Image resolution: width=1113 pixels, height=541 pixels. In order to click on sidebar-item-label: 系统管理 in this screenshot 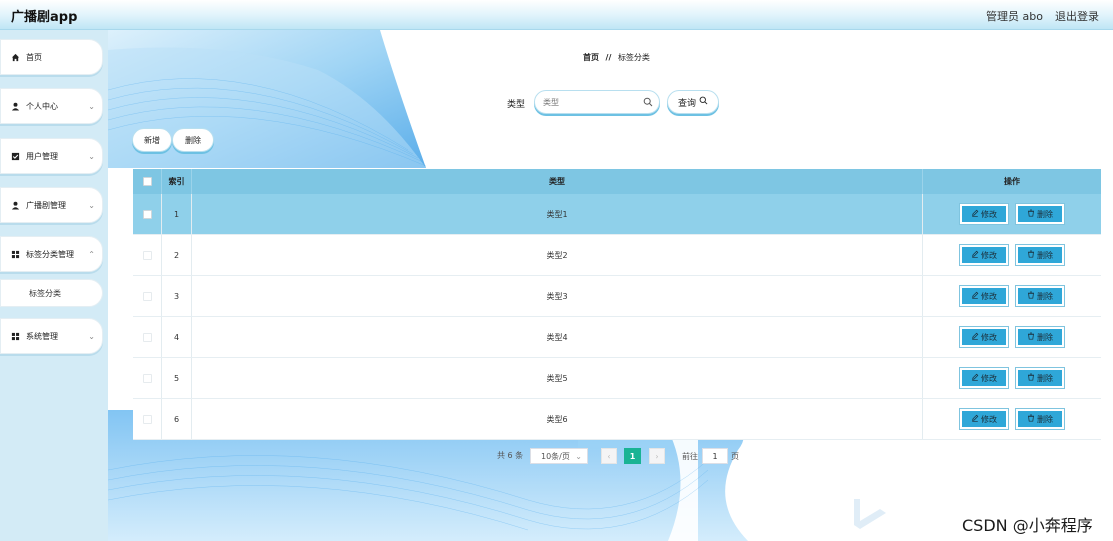, I will do `click(42, 336)`.